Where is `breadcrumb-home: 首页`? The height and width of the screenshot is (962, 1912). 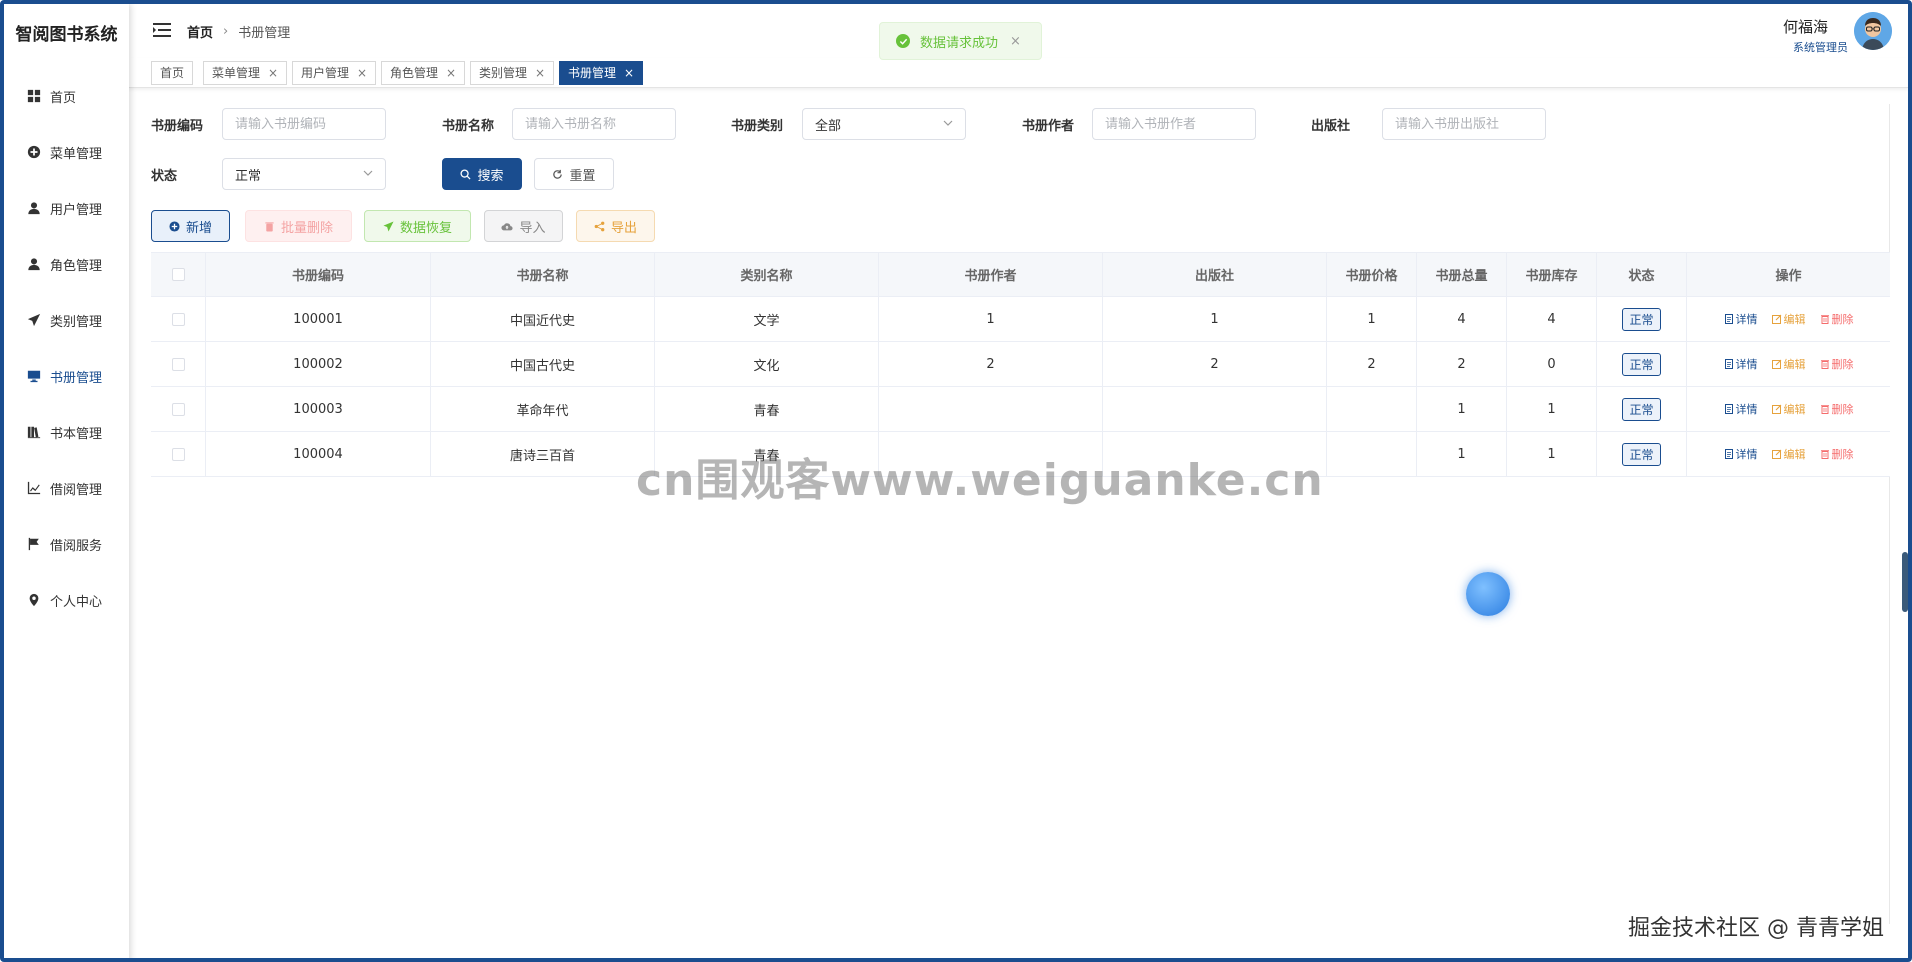 breadcrumb-home: 首页 is located at coordinates (200, 31).